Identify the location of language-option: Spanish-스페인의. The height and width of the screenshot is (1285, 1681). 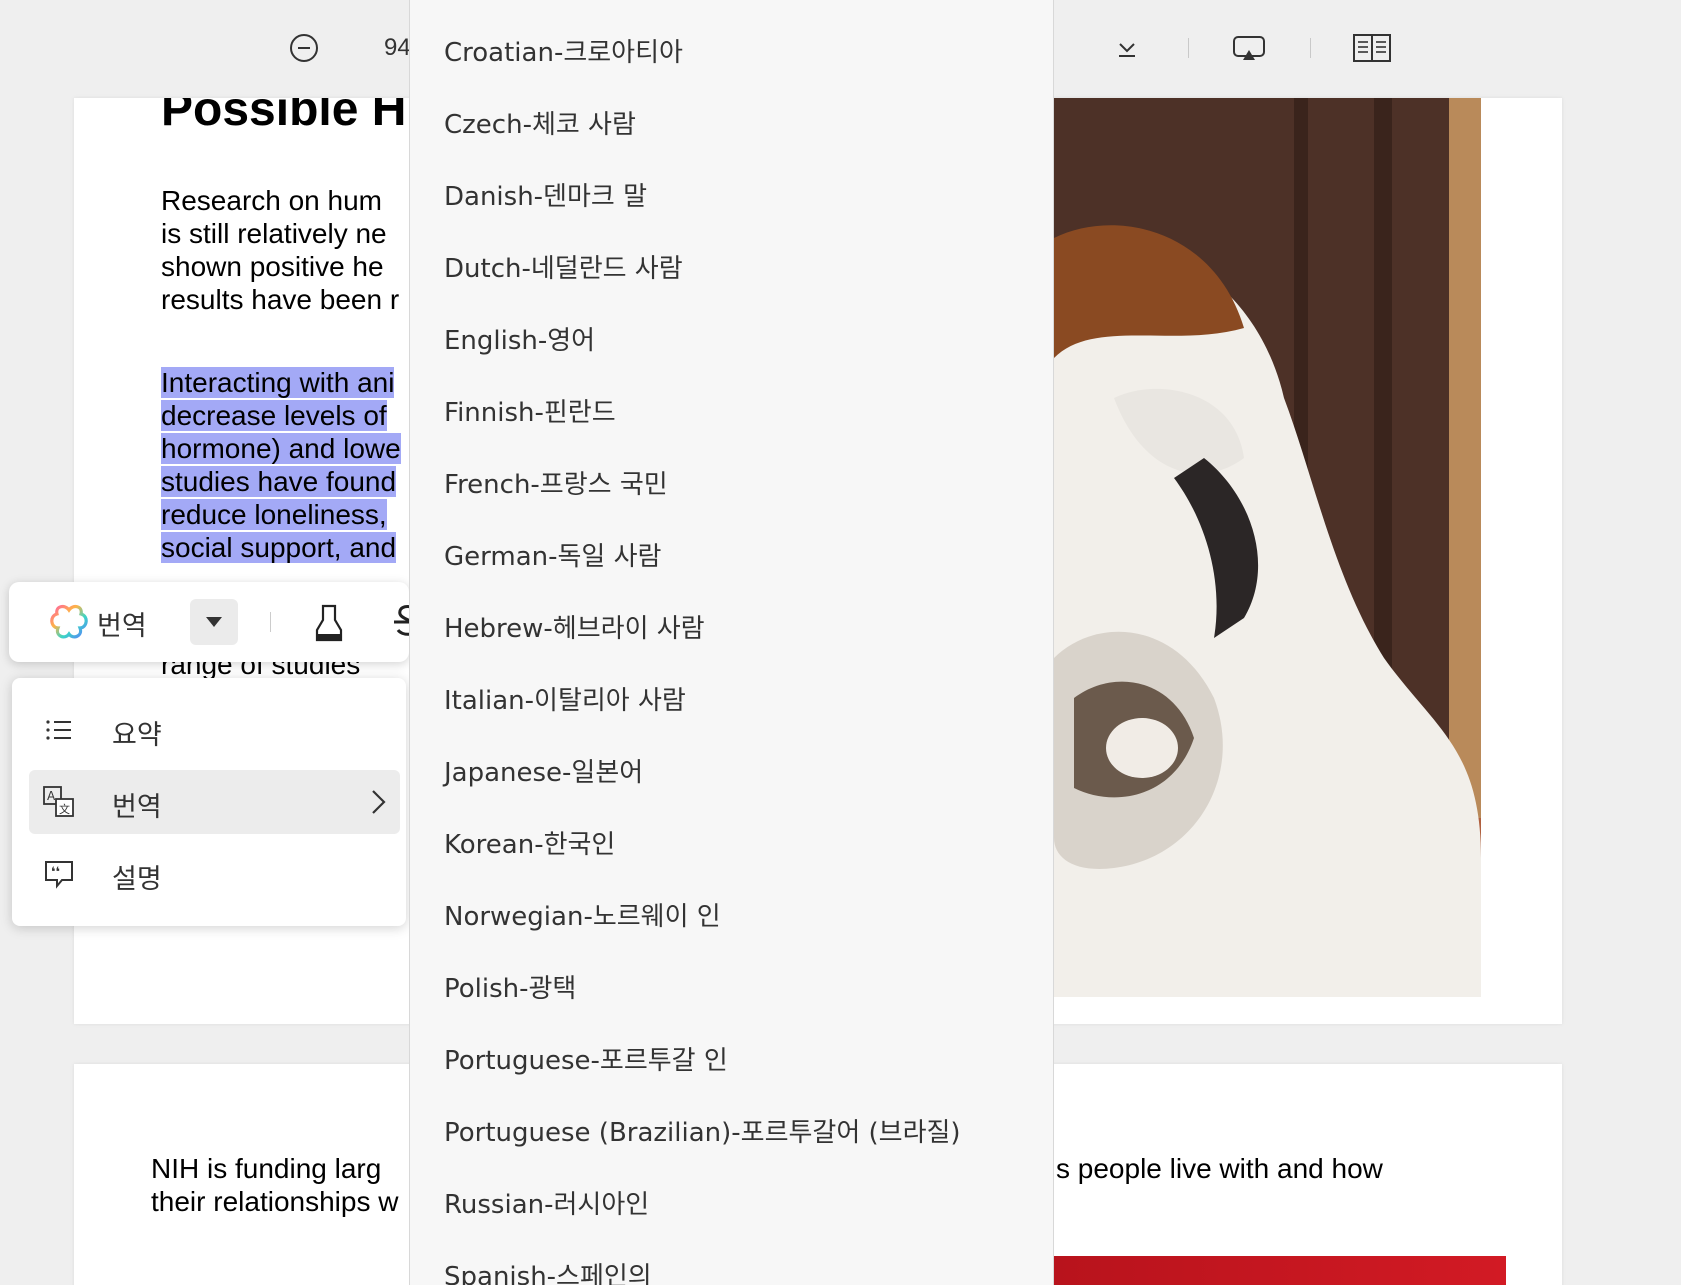
(548, 1270).